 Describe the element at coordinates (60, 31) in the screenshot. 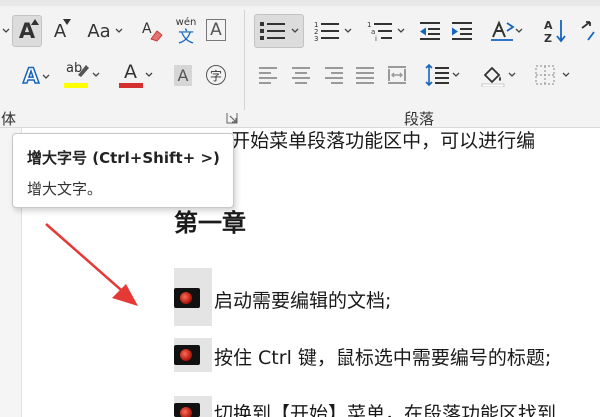

I see `shrink-font-button: A` at that location.